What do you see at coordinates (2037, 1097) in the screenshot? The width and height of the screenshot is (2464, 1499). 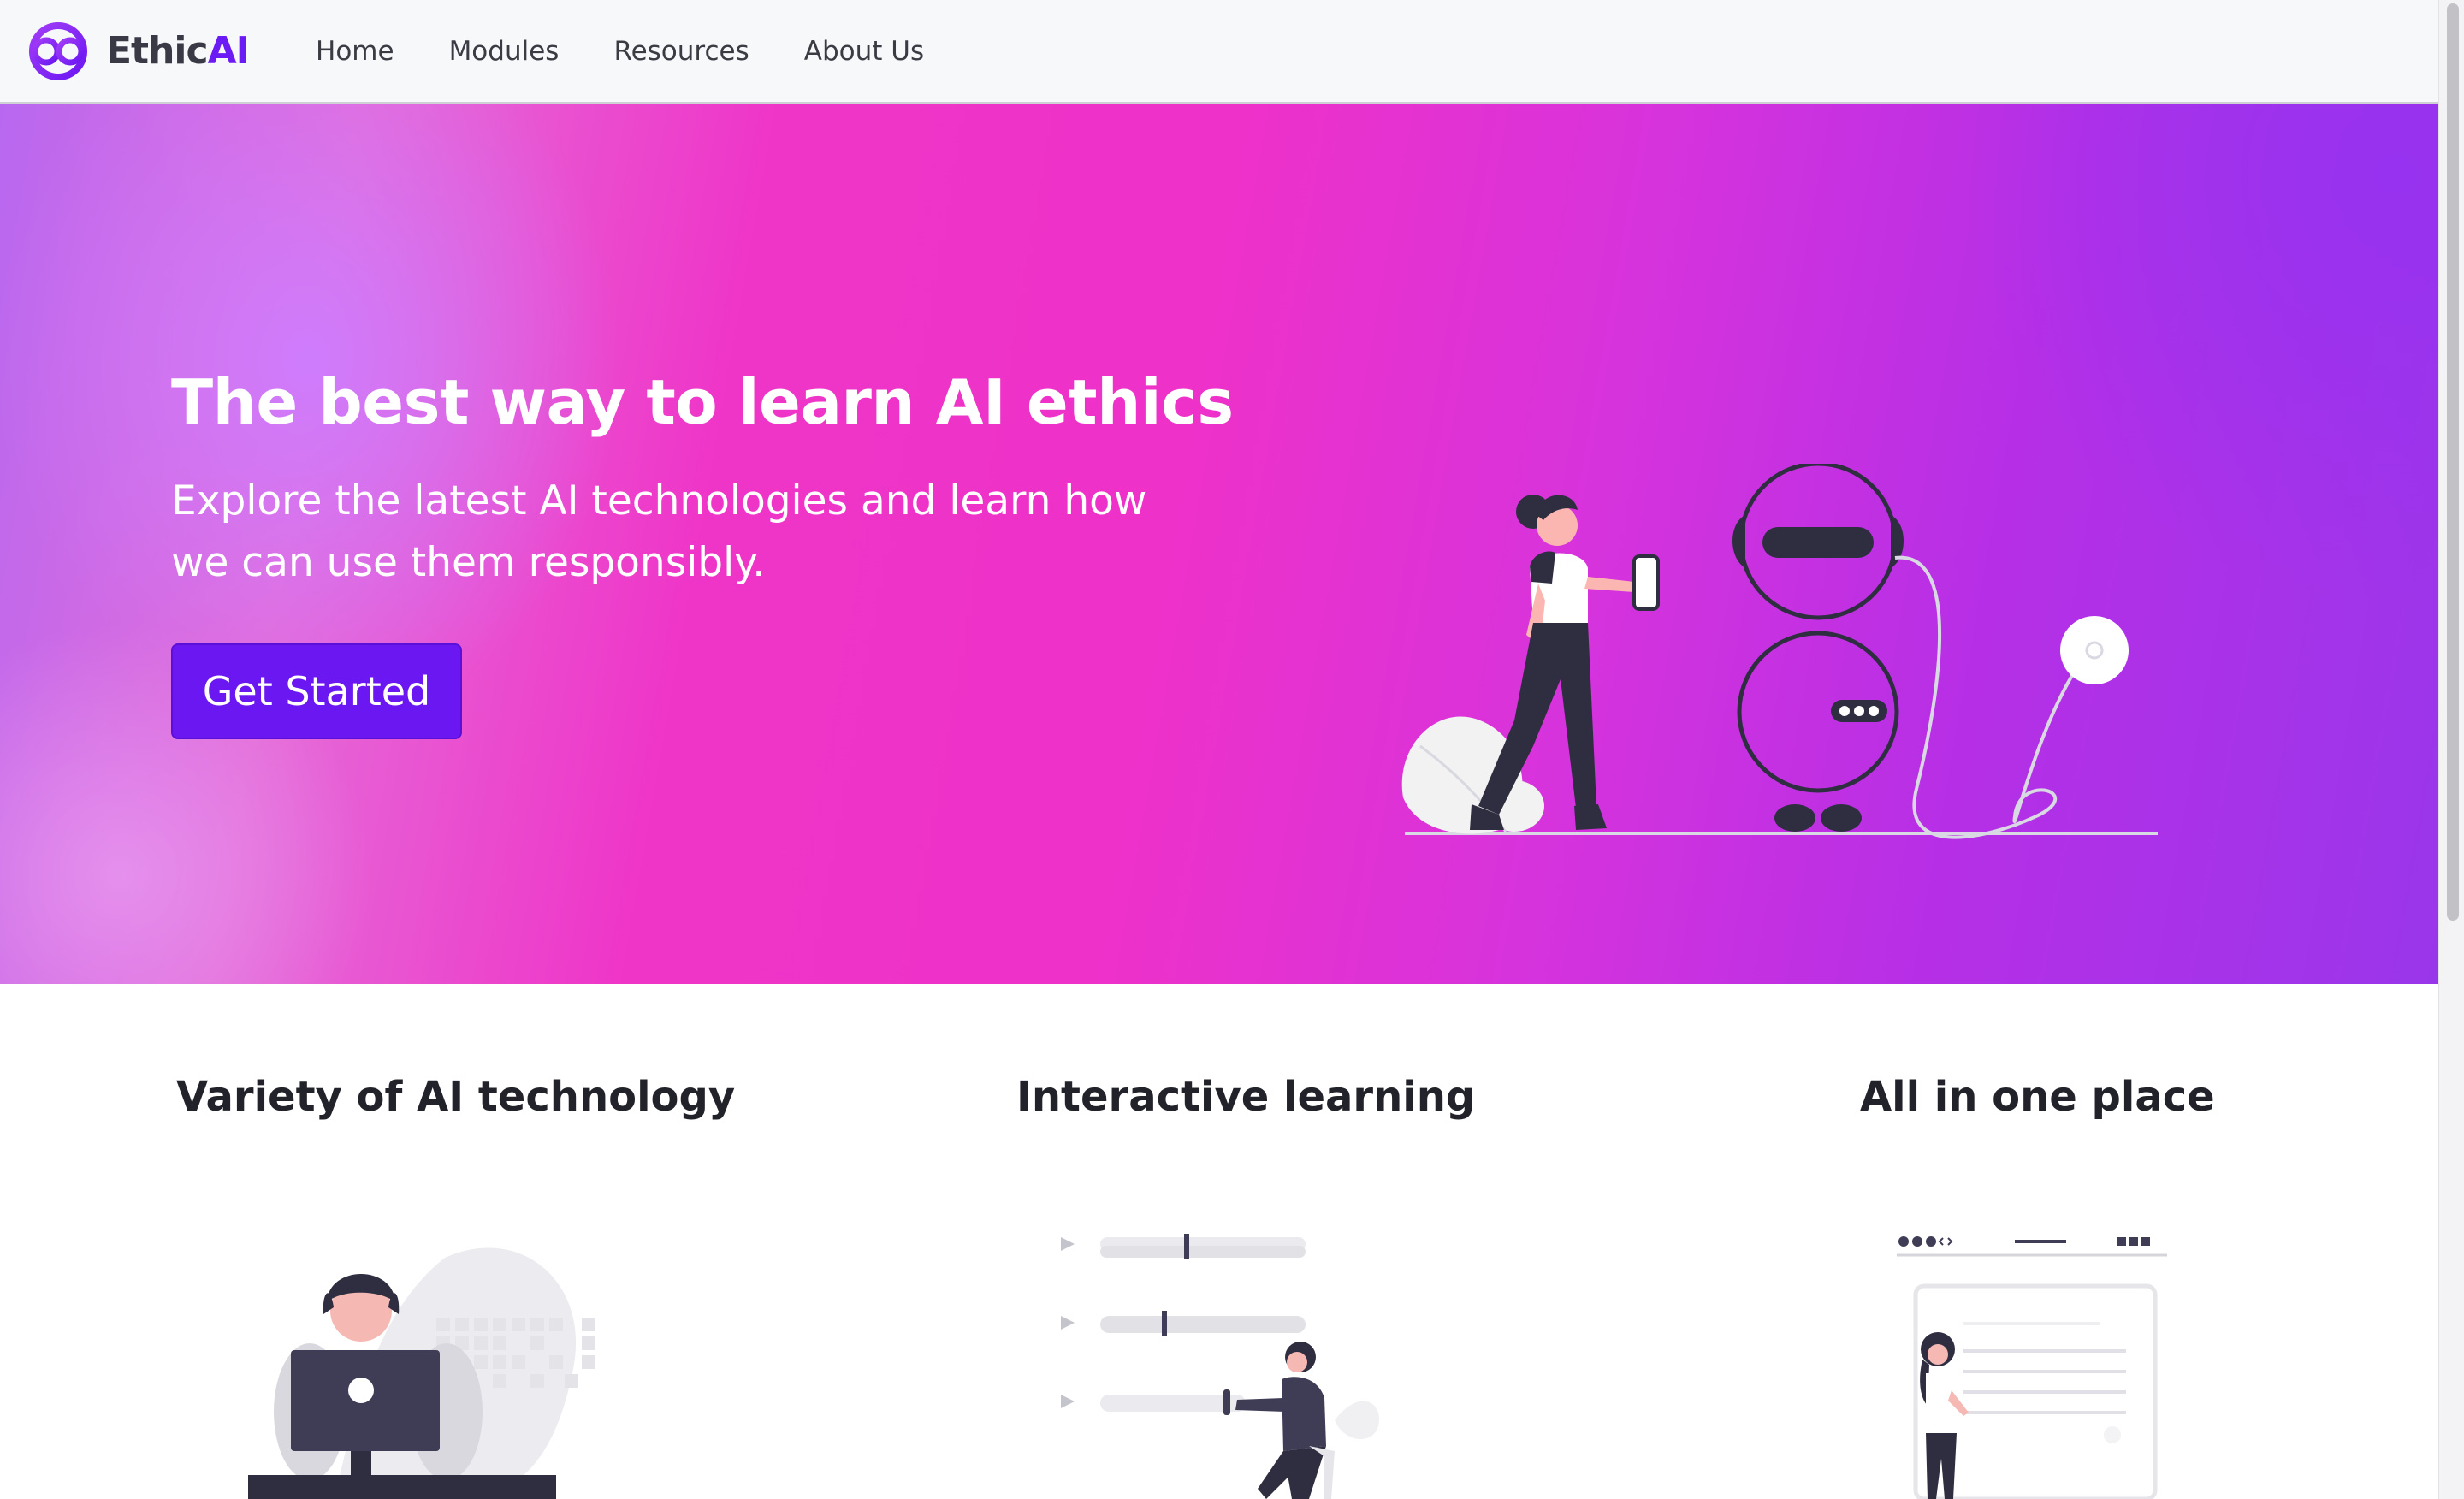 I see `feature-title-all-in-one: All in one place` at bounding box center [2037, 1097].